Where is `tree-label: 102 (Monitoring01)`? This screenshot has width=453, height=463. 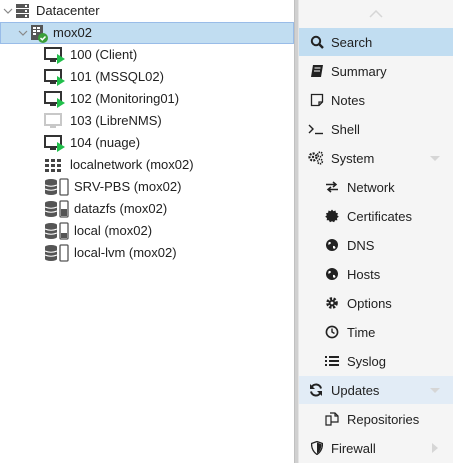 tree-label: 102 (Monitoring01) is located at coordinates (125, 98).